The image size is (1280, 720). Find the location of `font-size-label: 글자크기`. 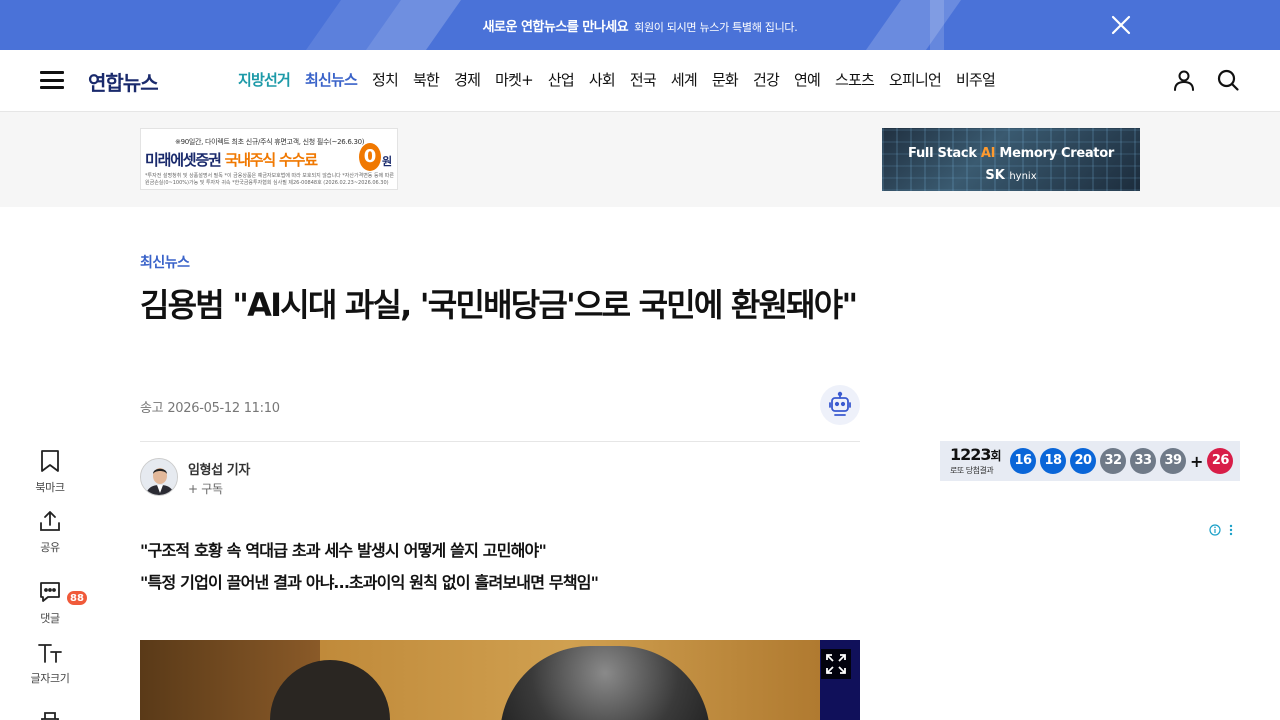

font-size-label: 글자크기 is located at coordinates (50, 678).